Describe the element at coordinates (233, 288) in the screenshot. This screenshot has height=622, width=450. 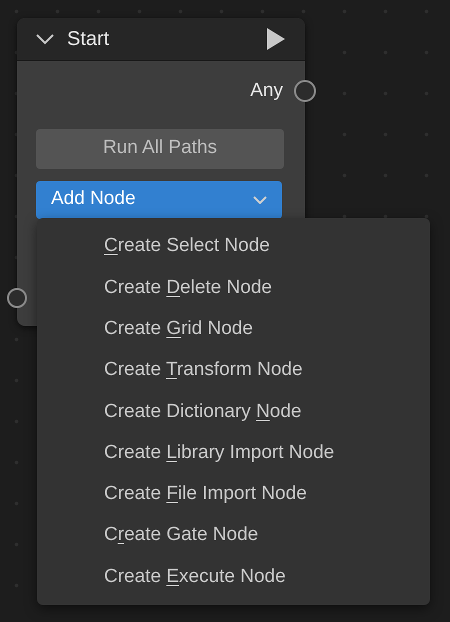
I see `menu-item: Create Delete Node` at that location.